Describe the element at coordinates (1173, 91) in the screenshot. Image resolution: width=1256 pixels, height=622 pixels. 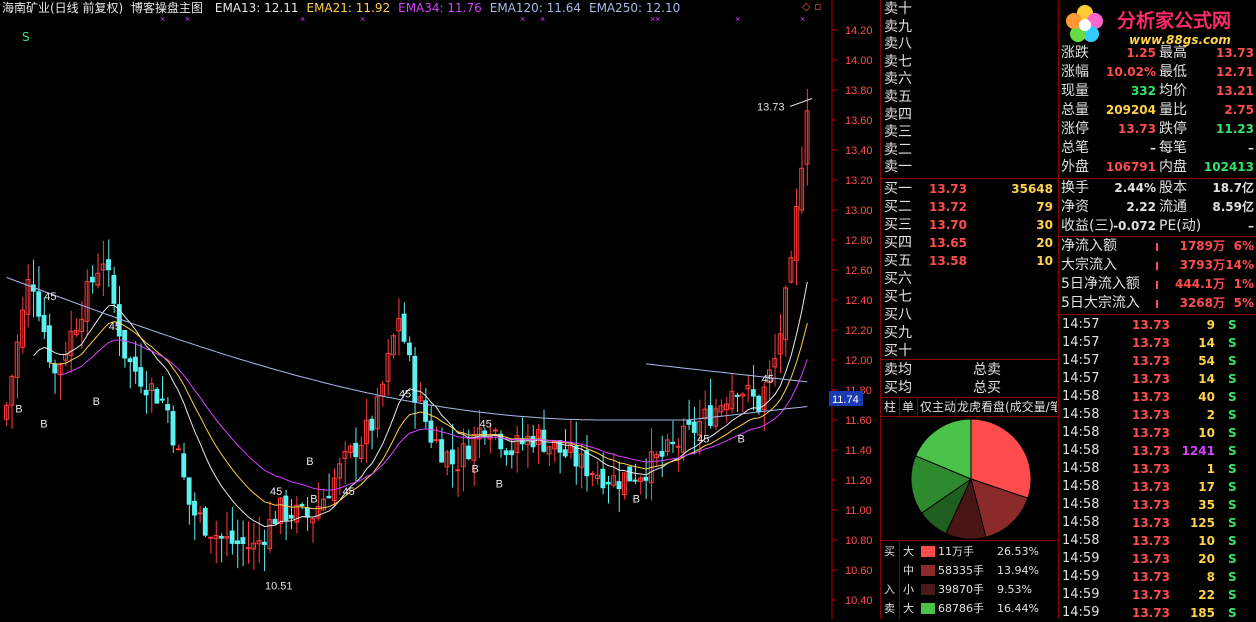
I see `quote-key: 均价` at that location.